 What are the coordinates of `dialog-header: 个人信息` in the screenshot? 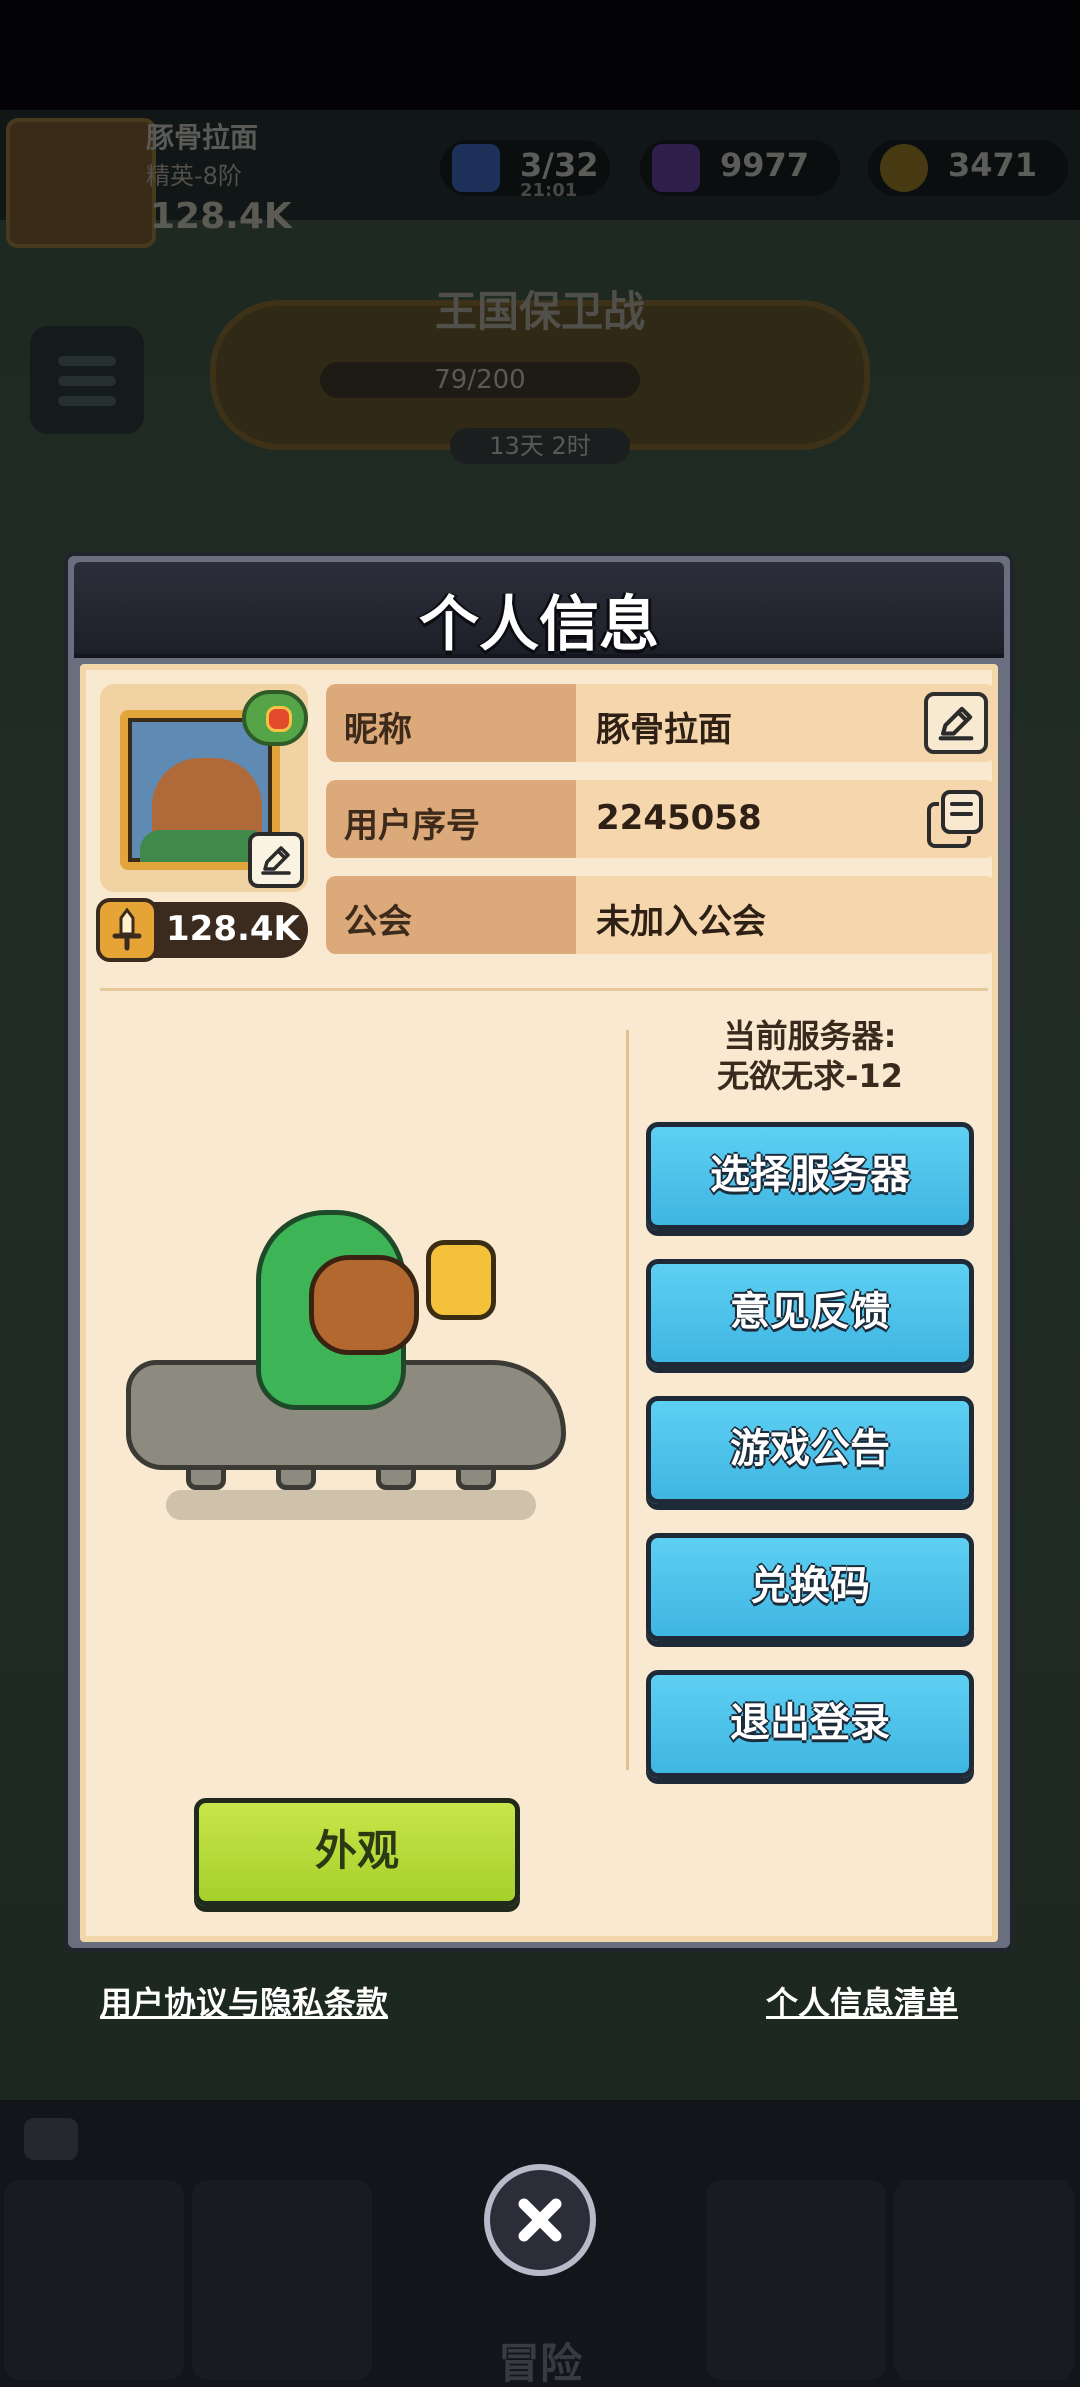 It's located at (539, 611).